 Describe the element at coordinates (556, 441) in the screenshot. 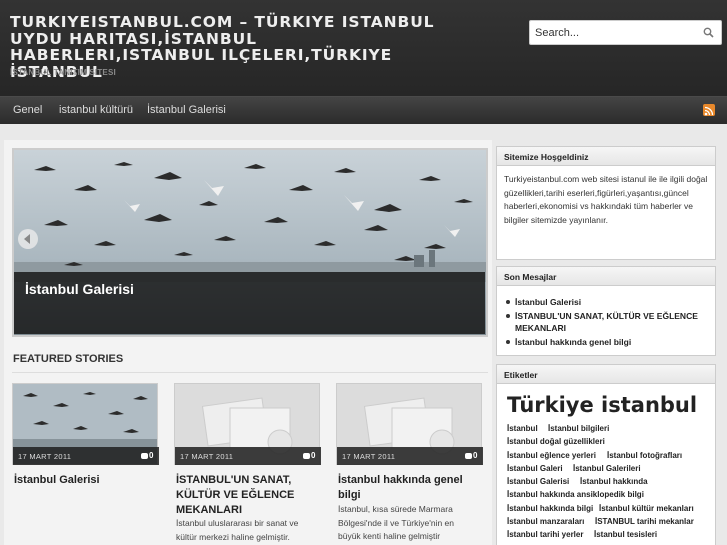

I see `tag-link: İstanbul doğal güzellikleri` at that location.